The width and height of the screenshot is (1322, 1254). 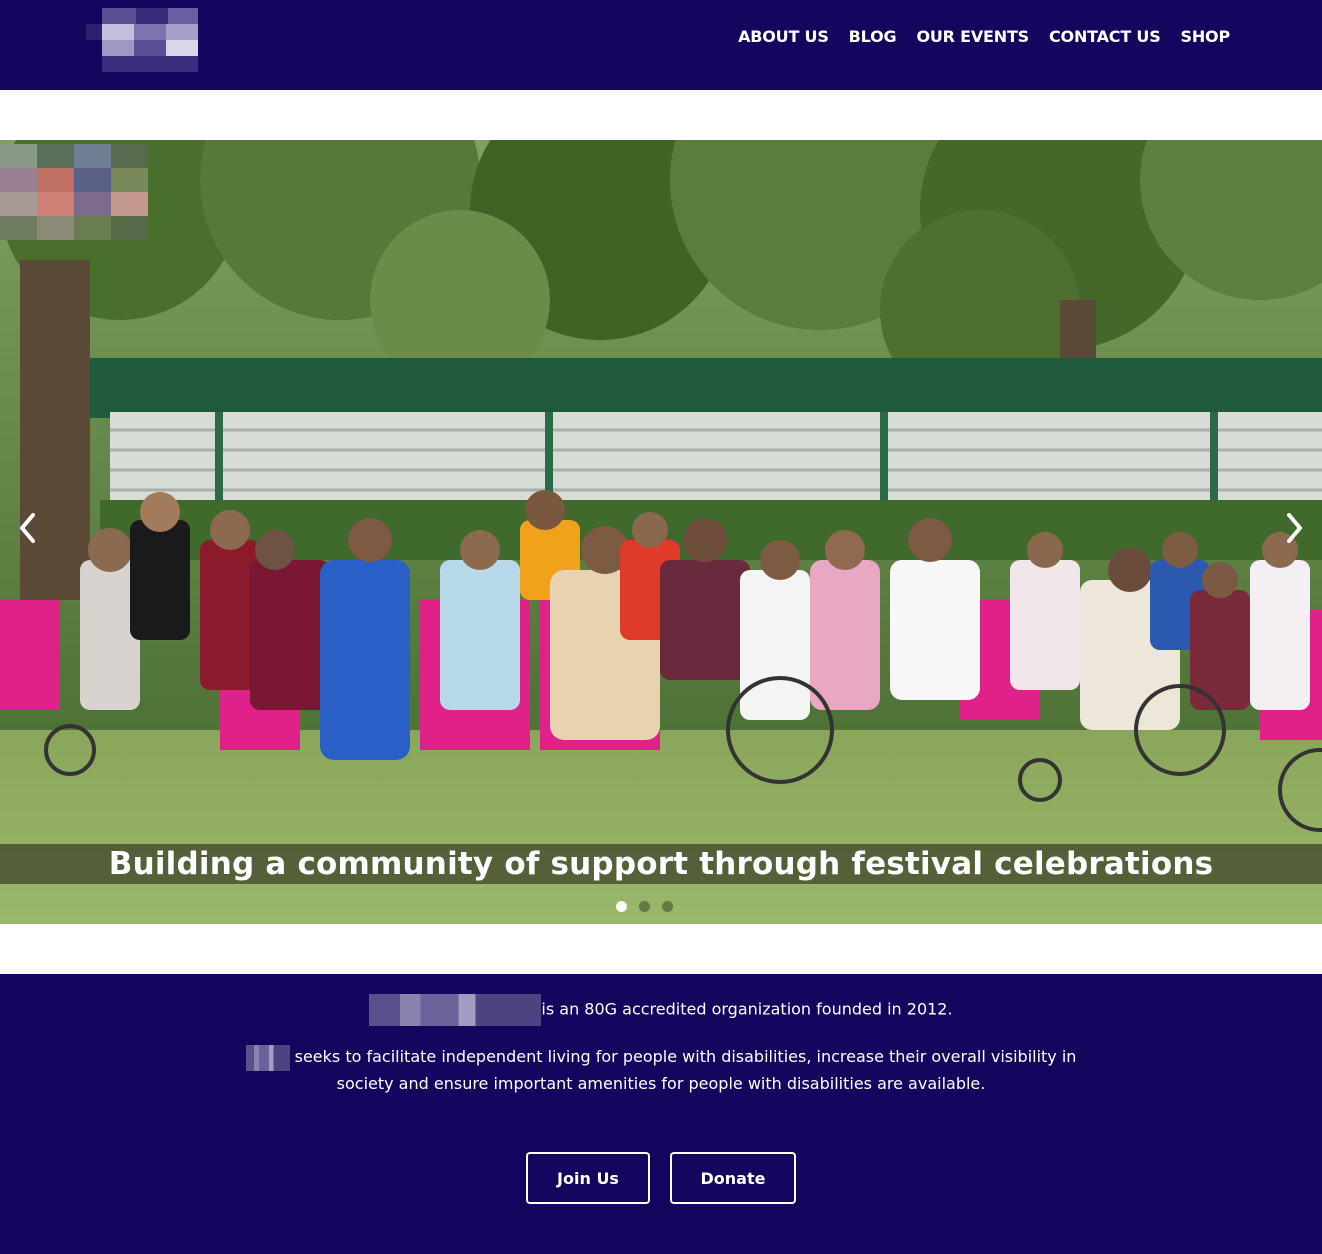 I want to click on site-header: ABOUT US BLOG OUR EVENTS CONTACT US SHOP, so click(x=661, y=45).